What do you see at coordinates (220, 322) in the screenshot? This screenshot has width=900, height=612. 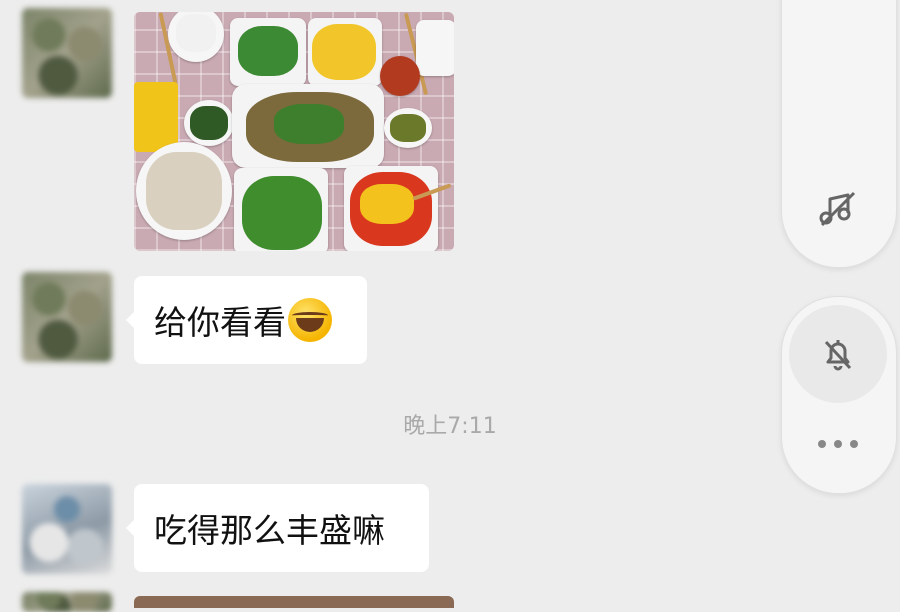 I see `message-text: 给你看看` at bounding box center [220, 322].